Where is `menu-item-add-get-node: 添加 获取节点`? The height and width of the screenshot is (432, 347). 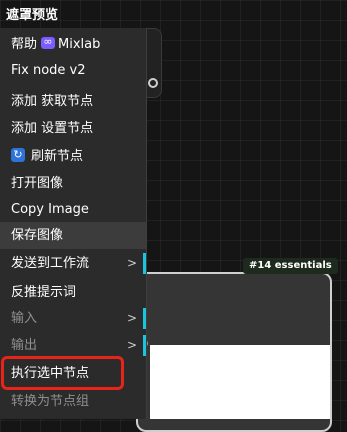
menu-item-add-get-node: 添加 获取节点 is located at coordinates (73, 101).